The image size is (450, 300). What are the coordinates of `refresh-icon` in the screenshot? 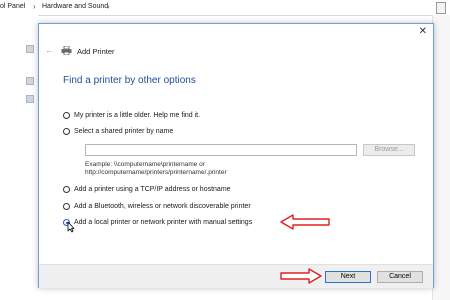 It's located at (441, 8).